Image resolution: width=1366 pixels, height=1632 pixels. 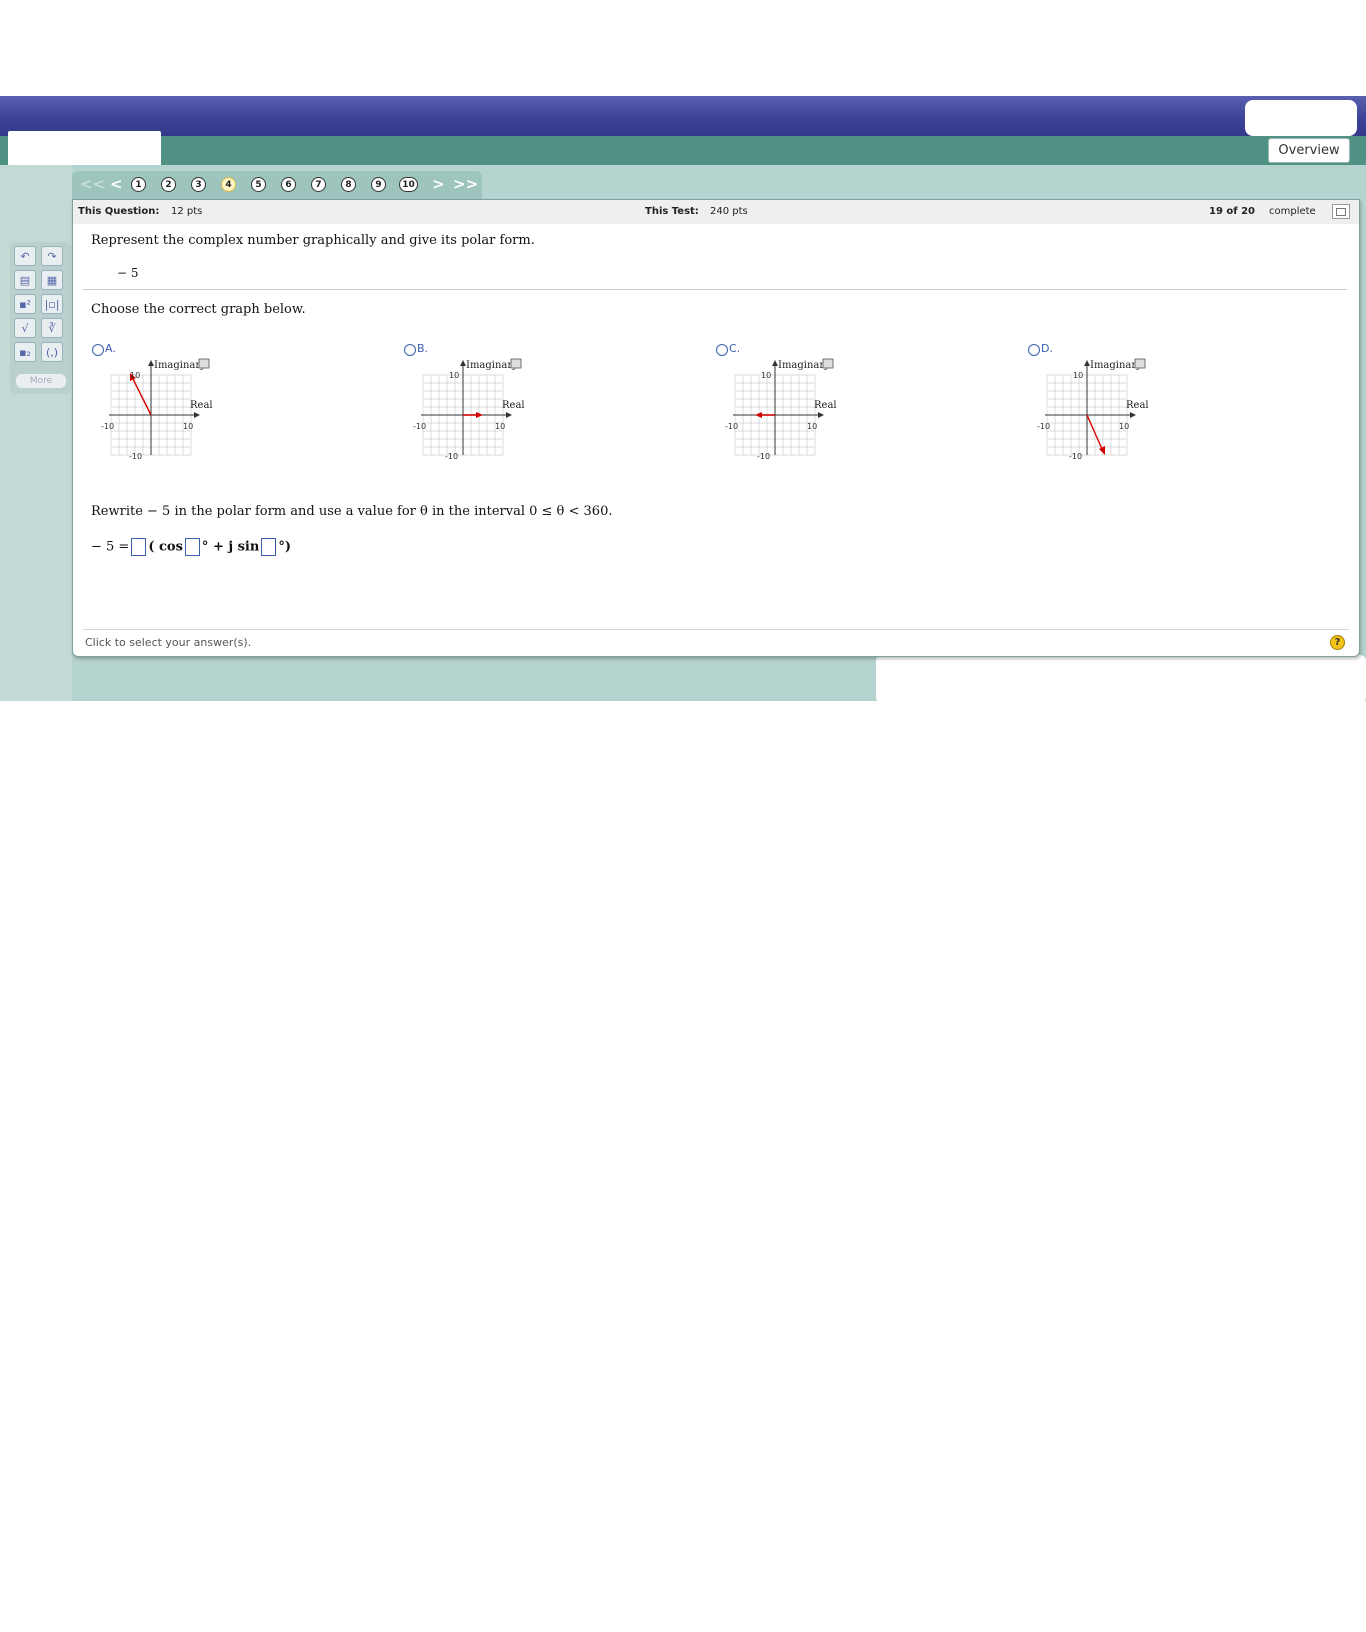 What do you see at coordinates (204, 363) in the screenshot?
I see `option-a-magnify-icon` at bounding box center [204, 363].